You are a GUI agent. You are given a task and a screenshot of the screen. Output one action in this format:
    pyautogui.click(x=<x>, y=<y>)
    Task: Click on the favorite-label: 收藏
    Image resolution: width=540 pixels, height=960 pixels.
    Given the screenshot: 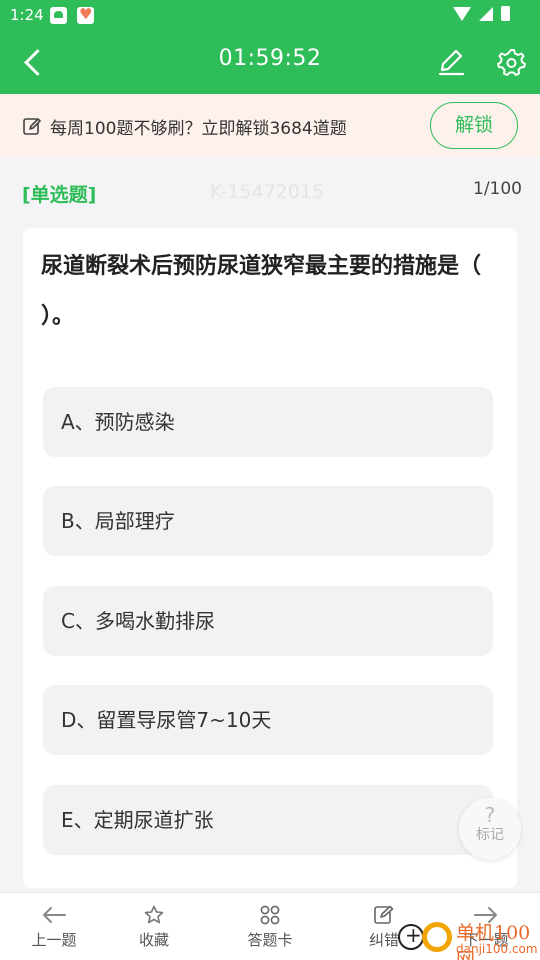 What is the action you would take?
    pyautogui.click(x=153, y=940)
    